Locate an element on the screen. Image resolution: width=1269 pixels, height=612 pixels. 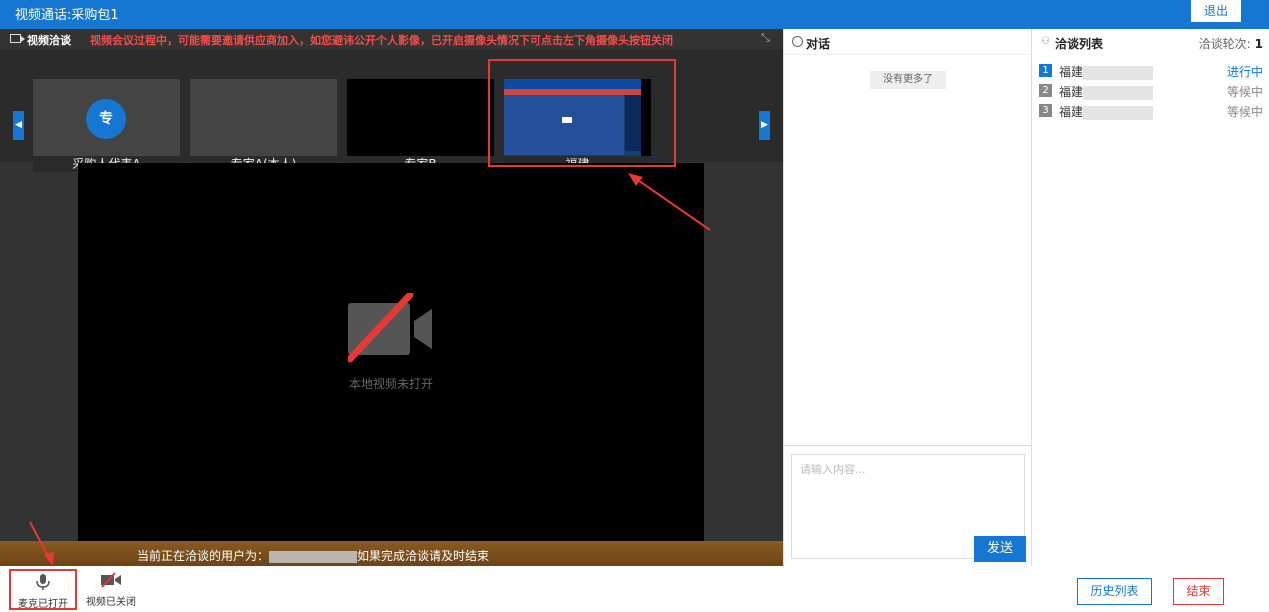
no-more-messages: 没有更多了 is located at coordinates (908, 80).